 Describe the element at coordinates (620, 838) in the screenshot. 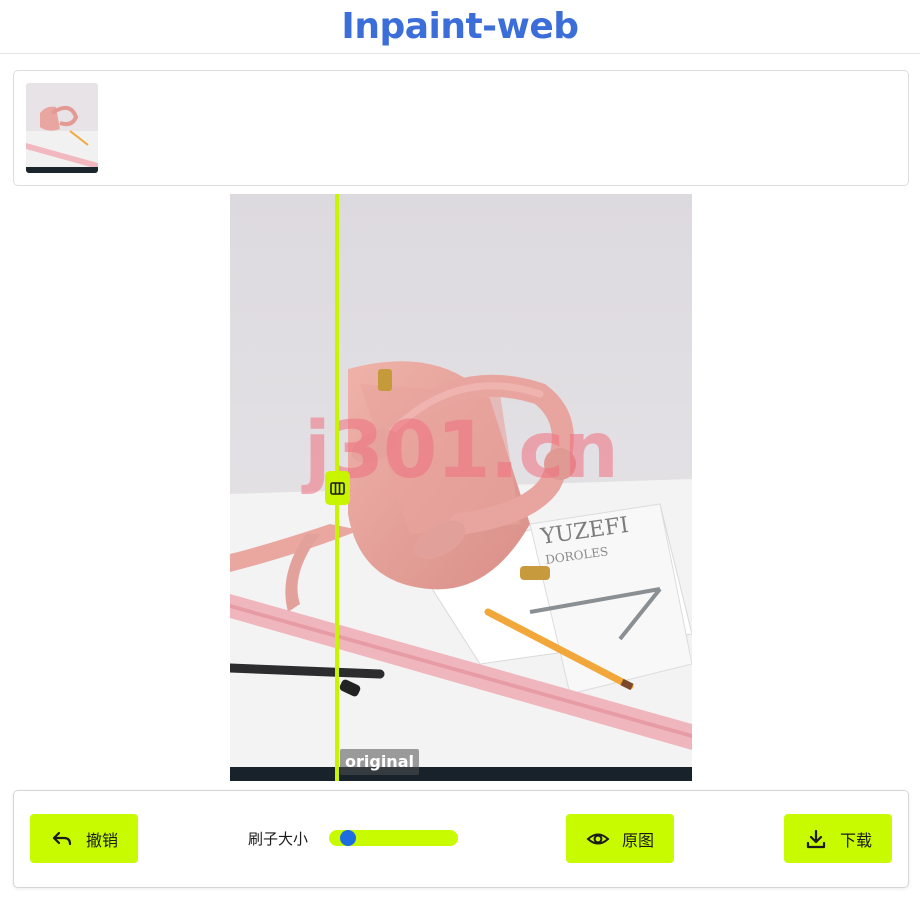

I see `show-original-button: 原图` at that location.